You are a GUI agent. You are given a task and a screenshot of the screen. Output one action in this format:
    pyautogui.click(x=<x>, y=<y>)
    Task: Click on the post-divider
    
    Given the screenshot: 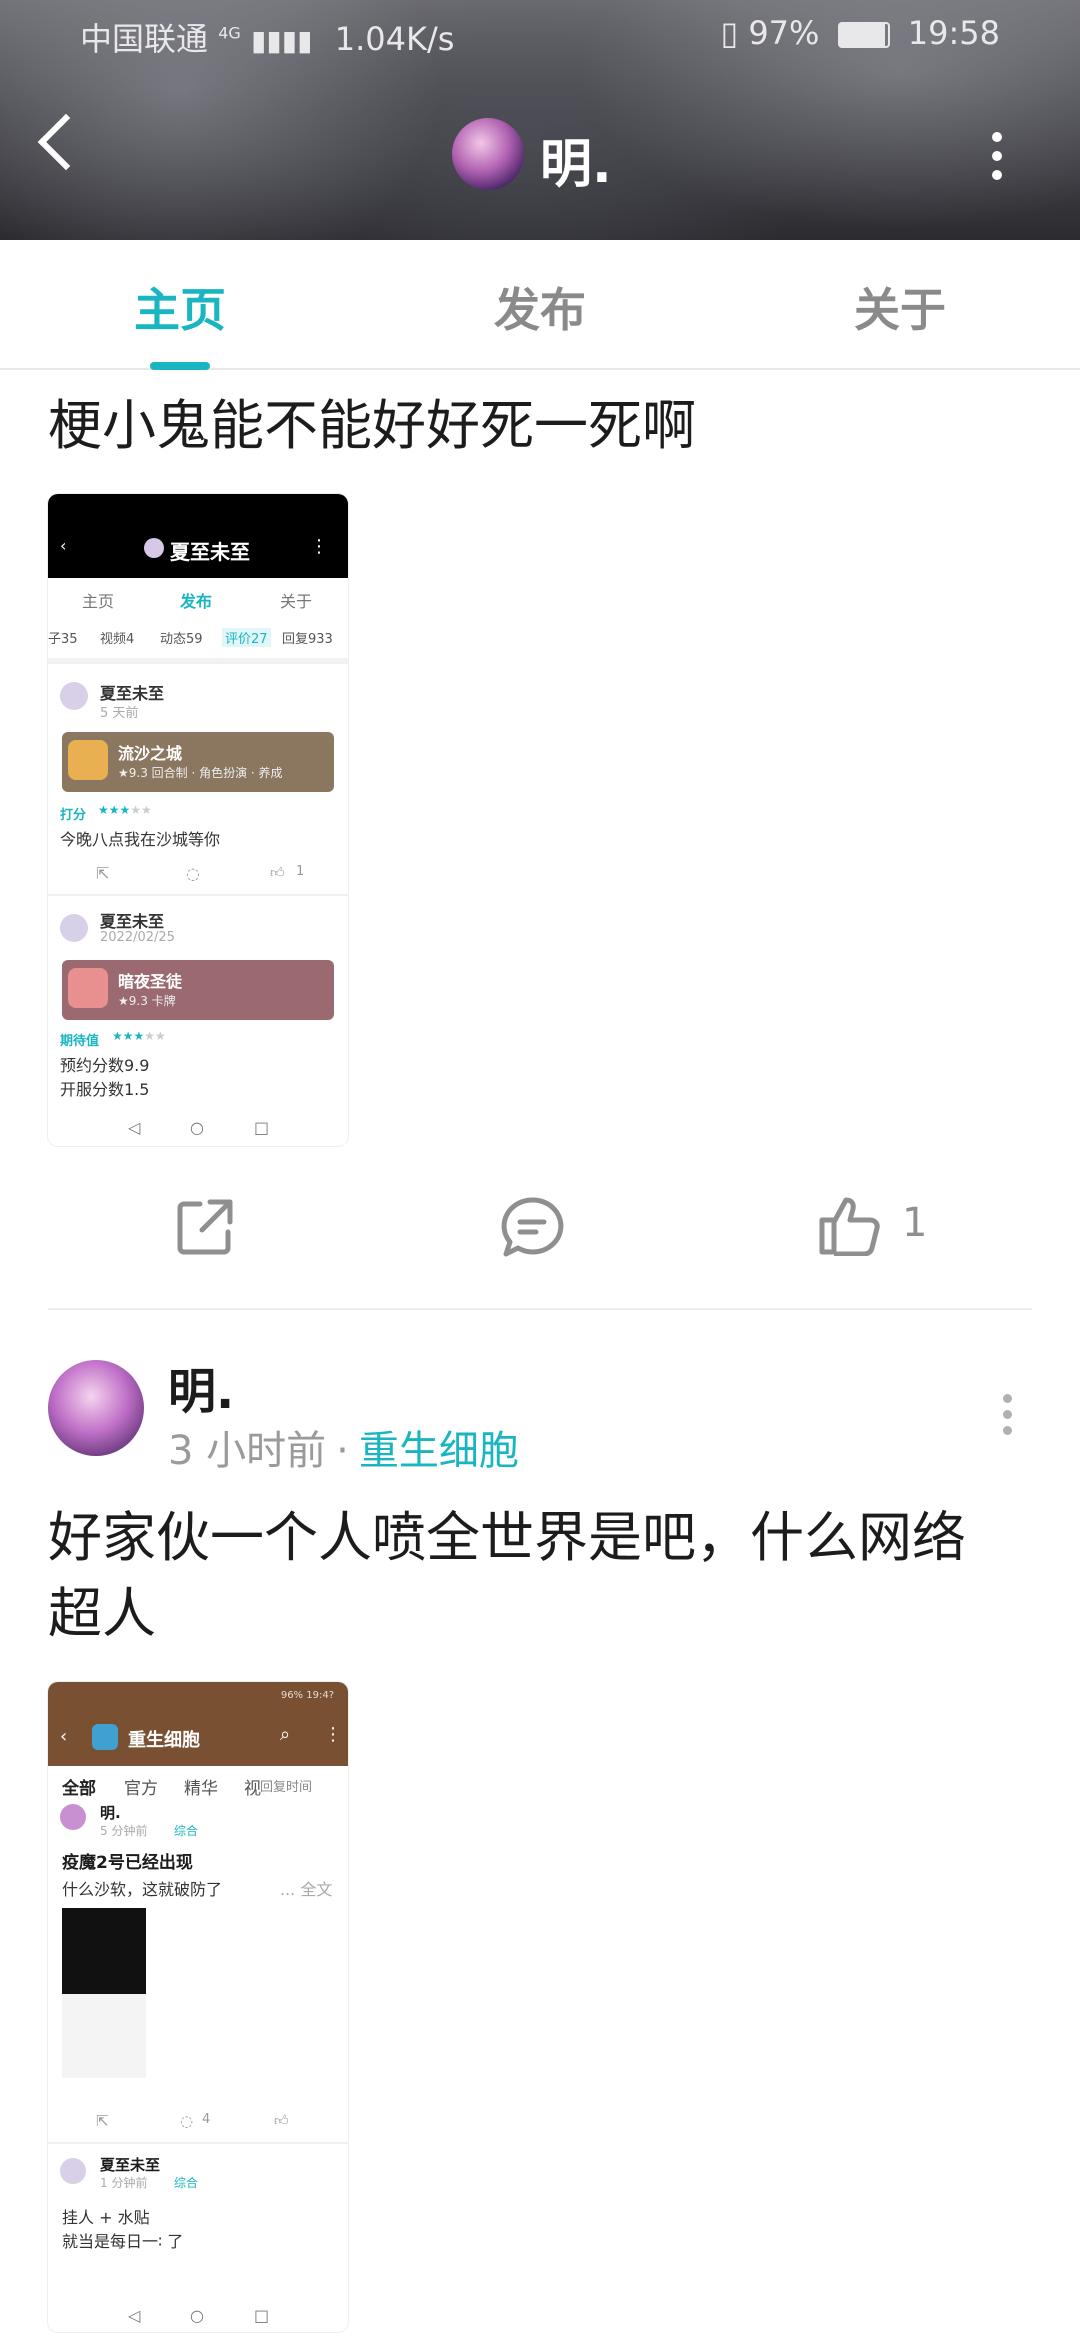 What is the action you would take?
    pyautogui.click(x=540, y=1309)
    